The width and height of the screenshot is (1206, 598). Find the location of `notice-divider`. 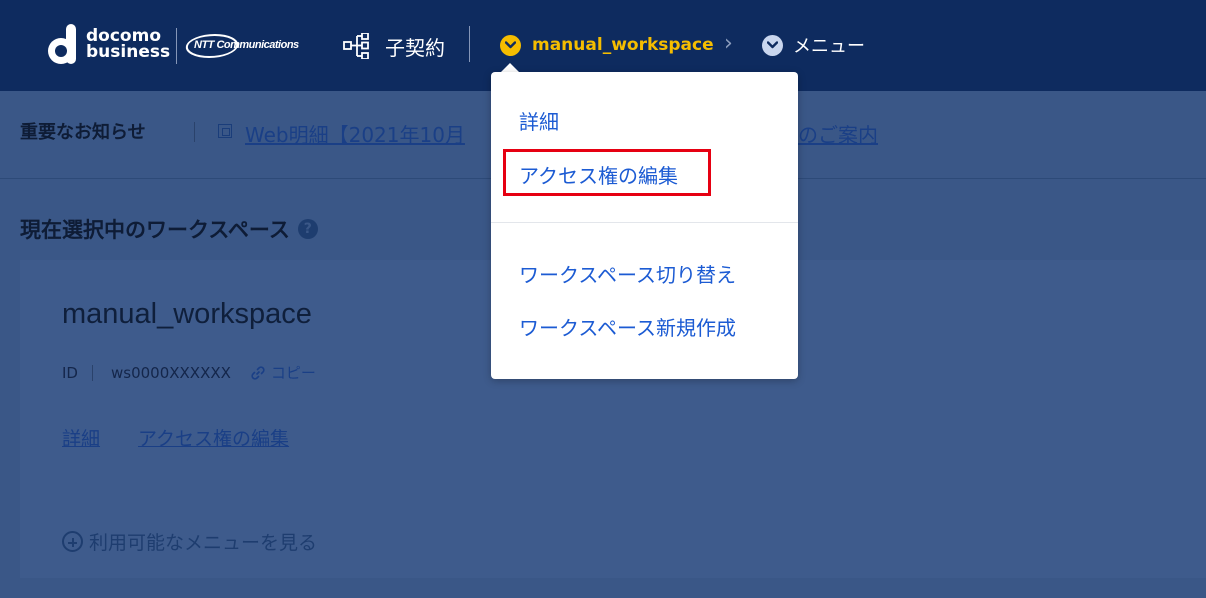

notice-divider is located at coordinates (194, 132).